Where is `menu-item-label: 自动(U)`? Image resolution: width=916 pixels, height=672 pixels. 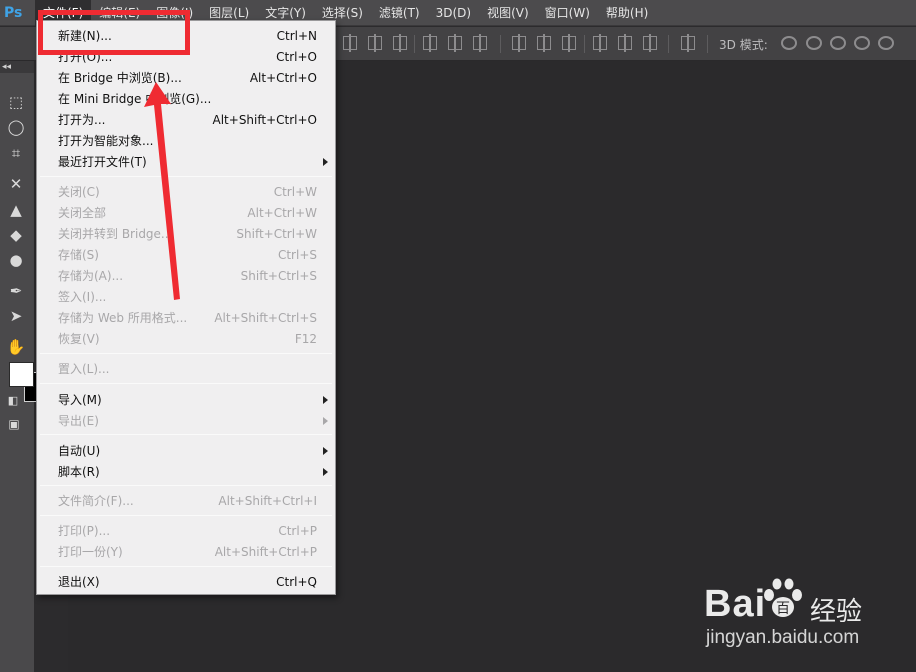 menu-item-label: 自动(U) is located at coordinates (79, 451).